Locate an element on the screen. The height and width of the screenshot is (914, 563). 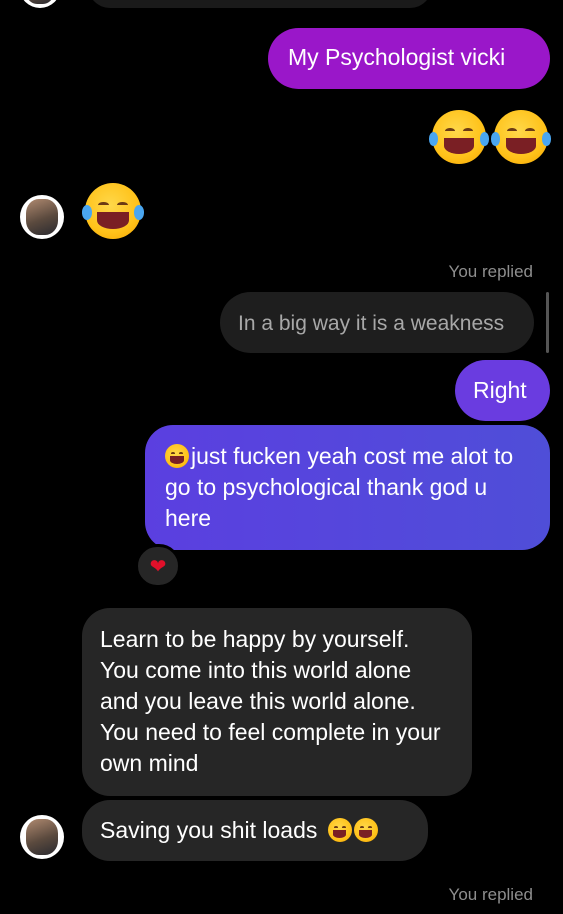
message-text: Saving you shit loads is located at coordinates (209, 830).